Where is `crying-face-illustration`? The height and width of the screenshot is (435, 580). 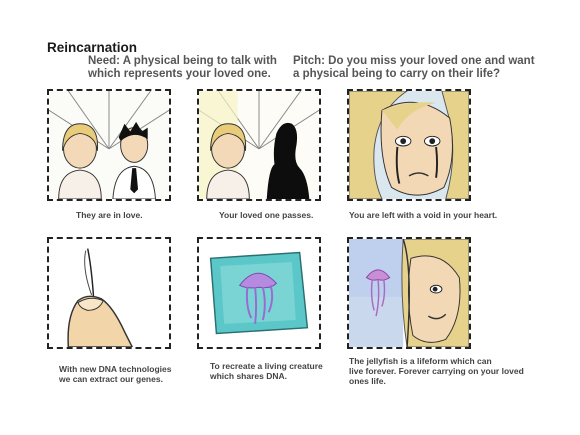 crying-face-illustration is located at coordinates (409, 145).